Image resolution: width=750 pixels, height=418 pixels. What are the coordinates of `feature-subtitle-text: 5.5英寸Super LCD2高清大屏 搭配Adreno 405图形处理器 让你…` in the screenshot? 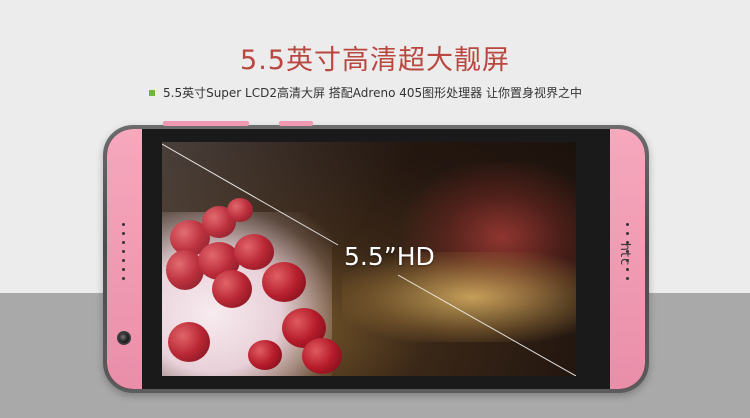 It's located at (372, 93).